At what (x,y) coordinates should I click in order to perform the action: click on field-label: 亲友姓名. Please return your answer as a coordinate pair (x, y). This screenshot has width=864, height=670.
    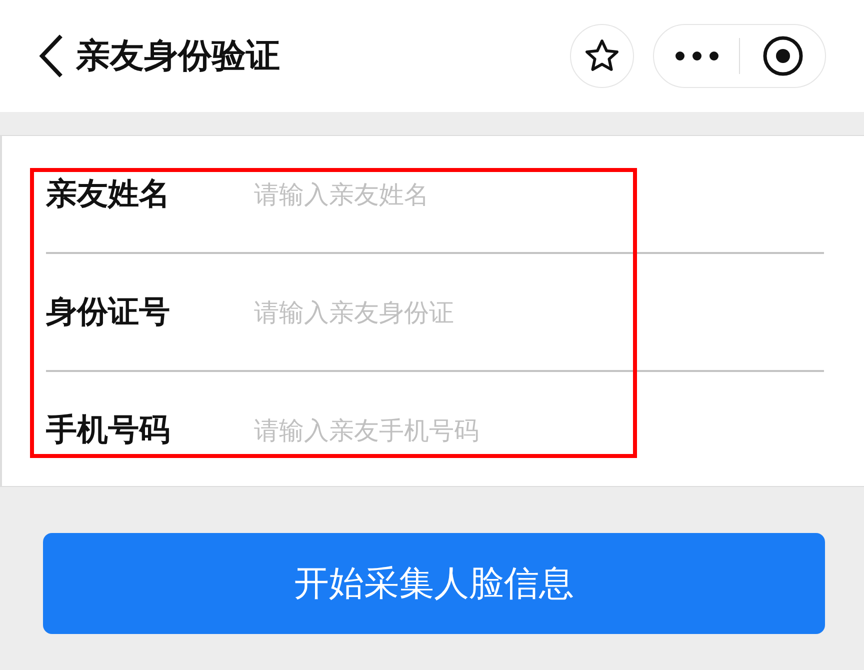
    Looking at the image, I should click on (108, 194).